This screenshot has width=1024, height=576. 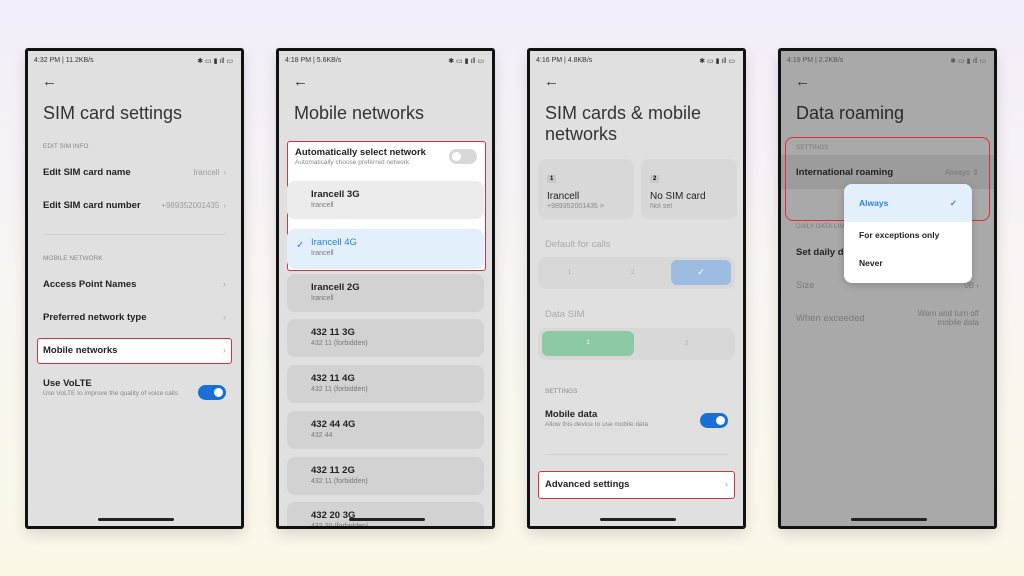 What do you see at coordinates (334, 242) in the screenshot?
I see `network-name: Irancell 4G` at bounding box center [334, 242].